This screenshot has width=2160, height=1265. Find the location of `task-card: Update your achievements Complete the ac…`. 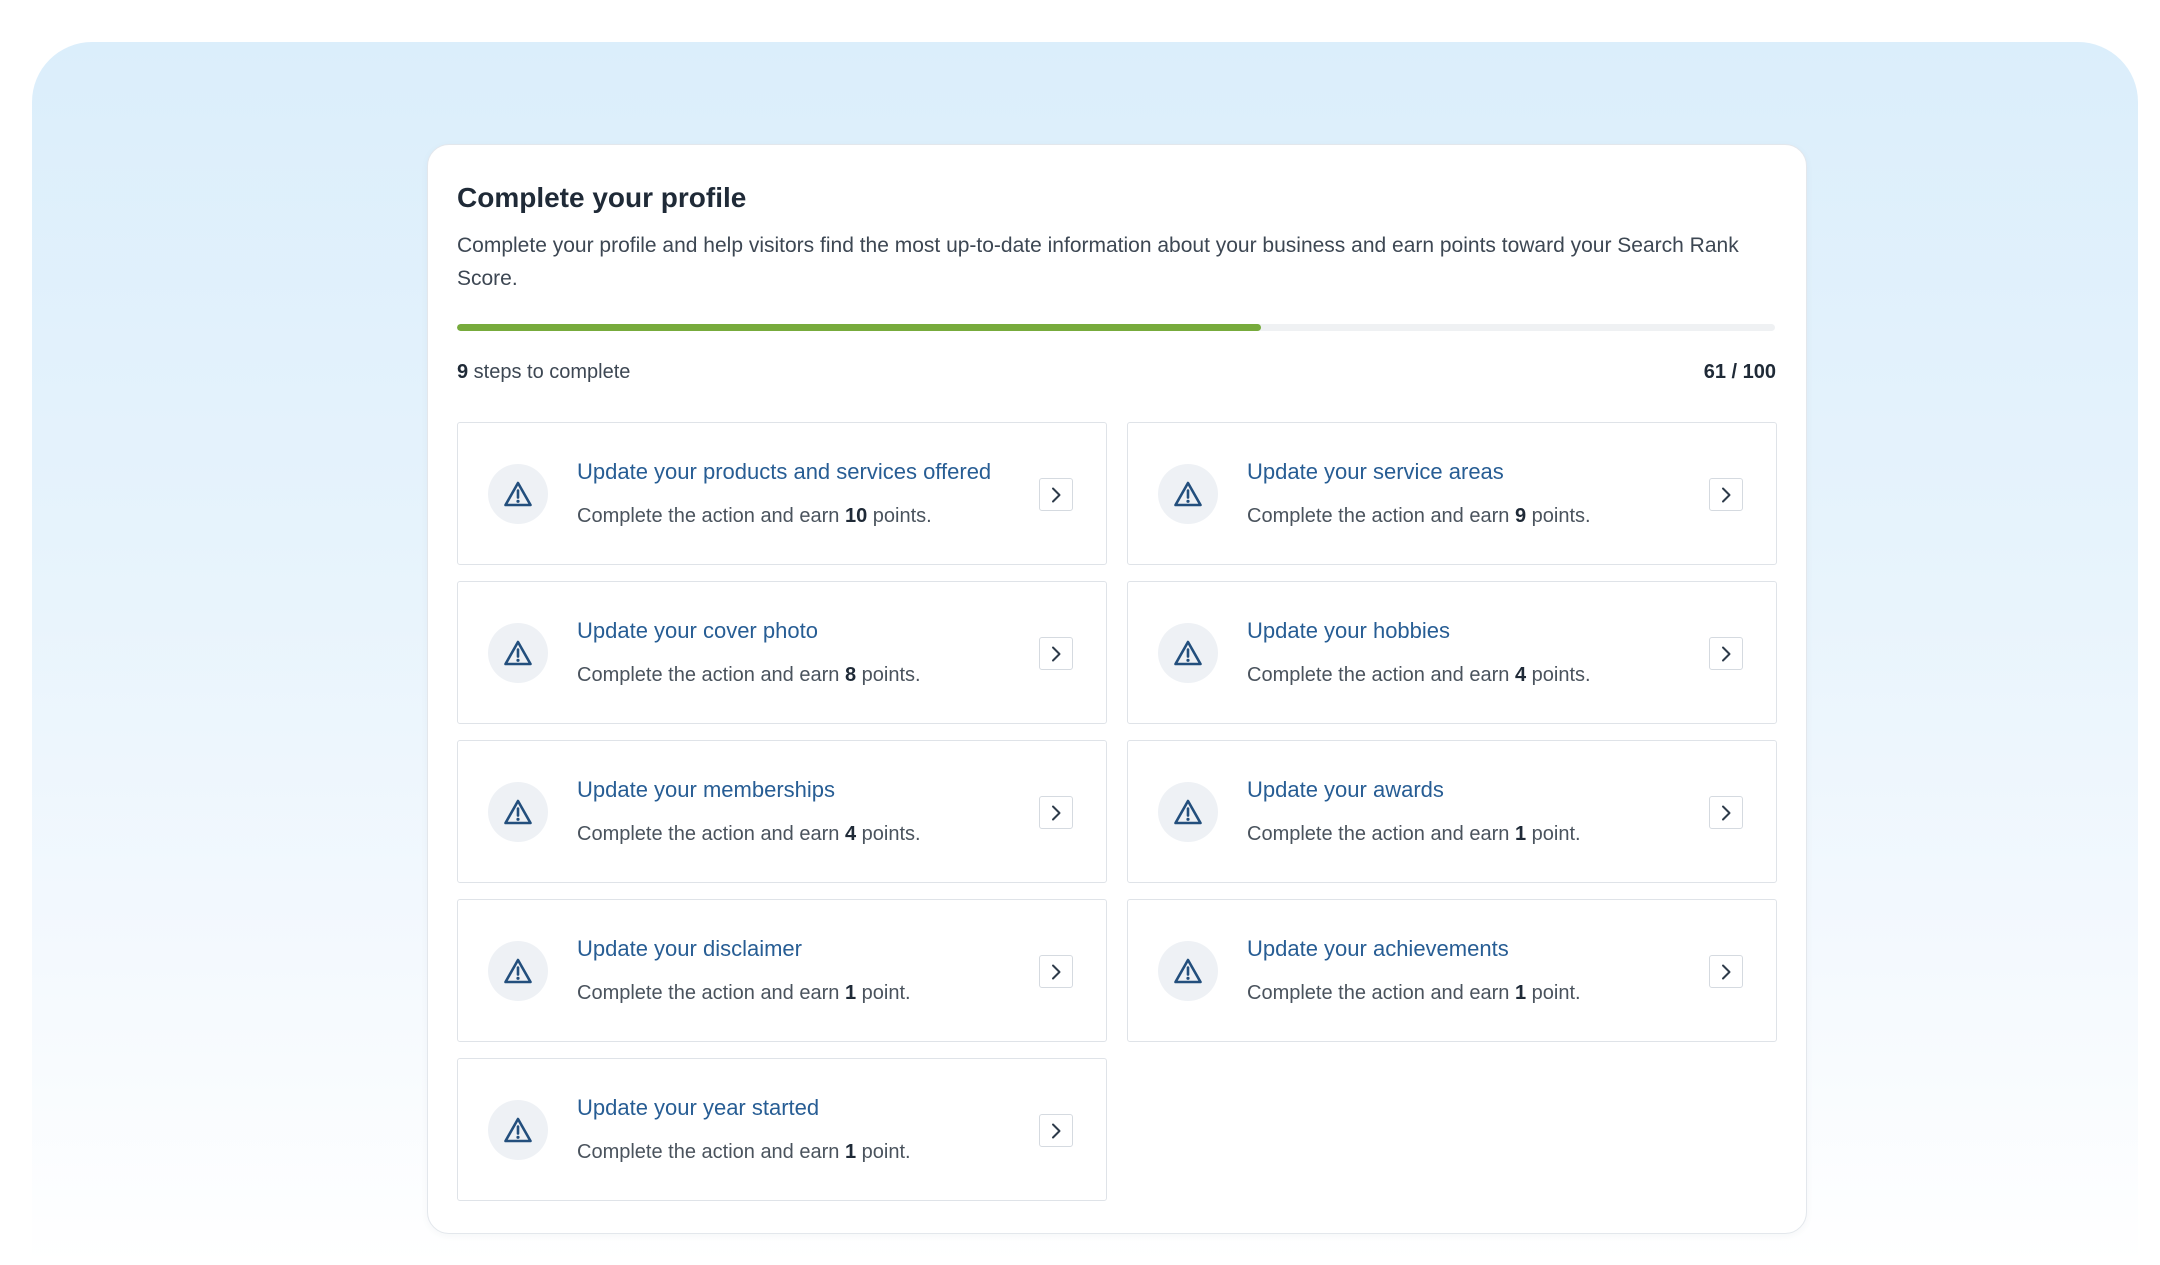

task-card: Update your achievements Complete the ac… is located at coordinates (1452, 970).